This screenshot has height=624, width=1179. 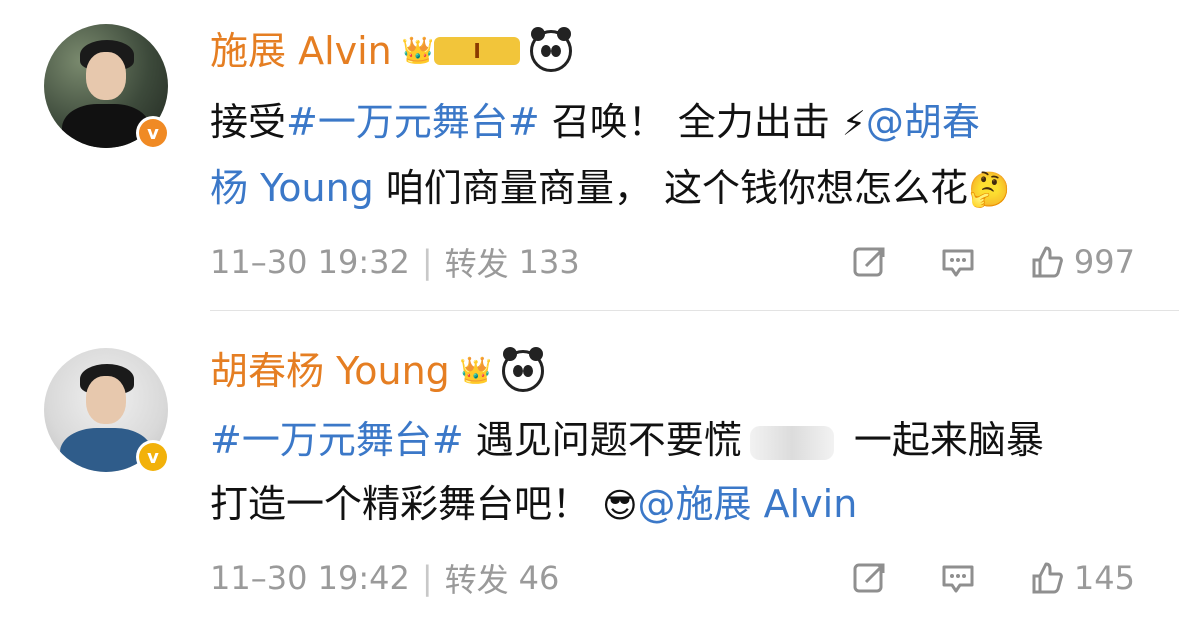 I want to click on like-button: 997, so click(x=1080, y=262).